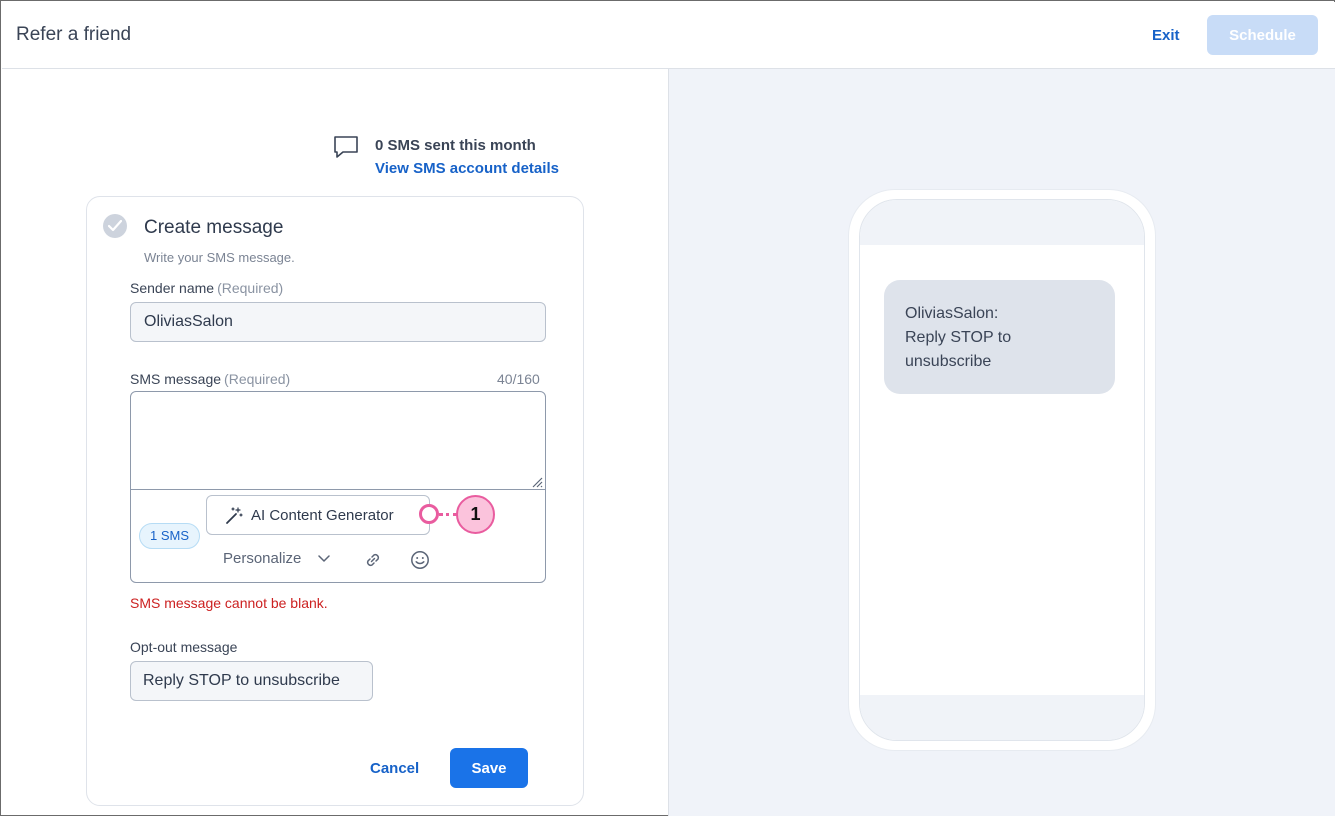 This screenshot has height=816, width=1335. Describe the element at coordinates (373, 560) in the screenshot. I see `link-icon` at that location.